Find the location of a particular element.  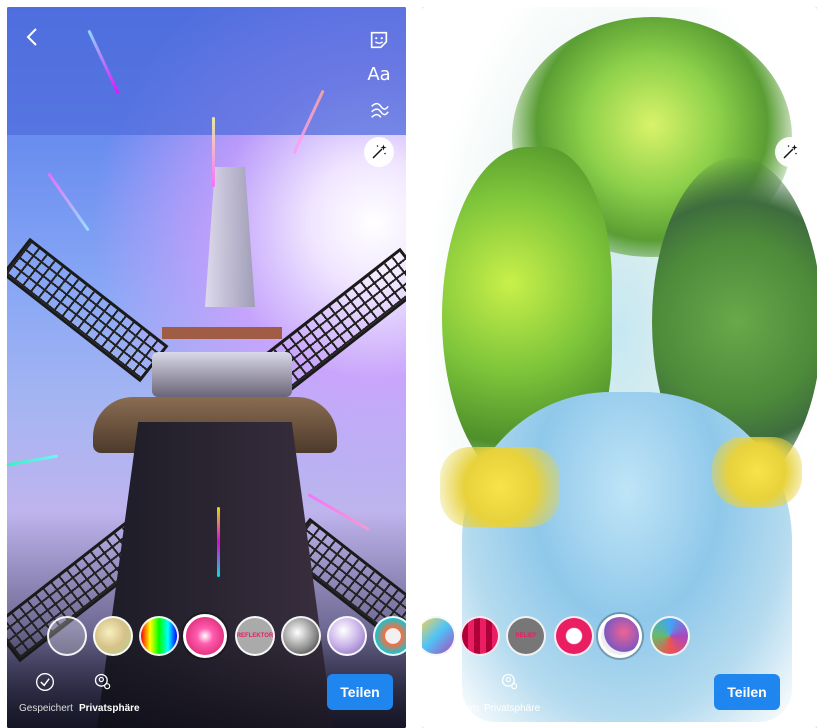

filter-outline is located at coordinates (67, 636).